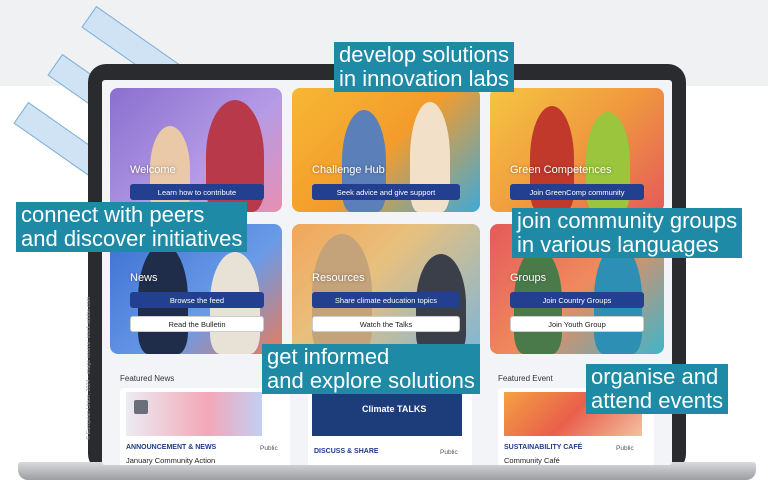 The image size is (768, 480). What do you see at coordinates (561, 170) in the screenshot?
I see `tile-title: Green Competences` at bounding box center [561, 170].